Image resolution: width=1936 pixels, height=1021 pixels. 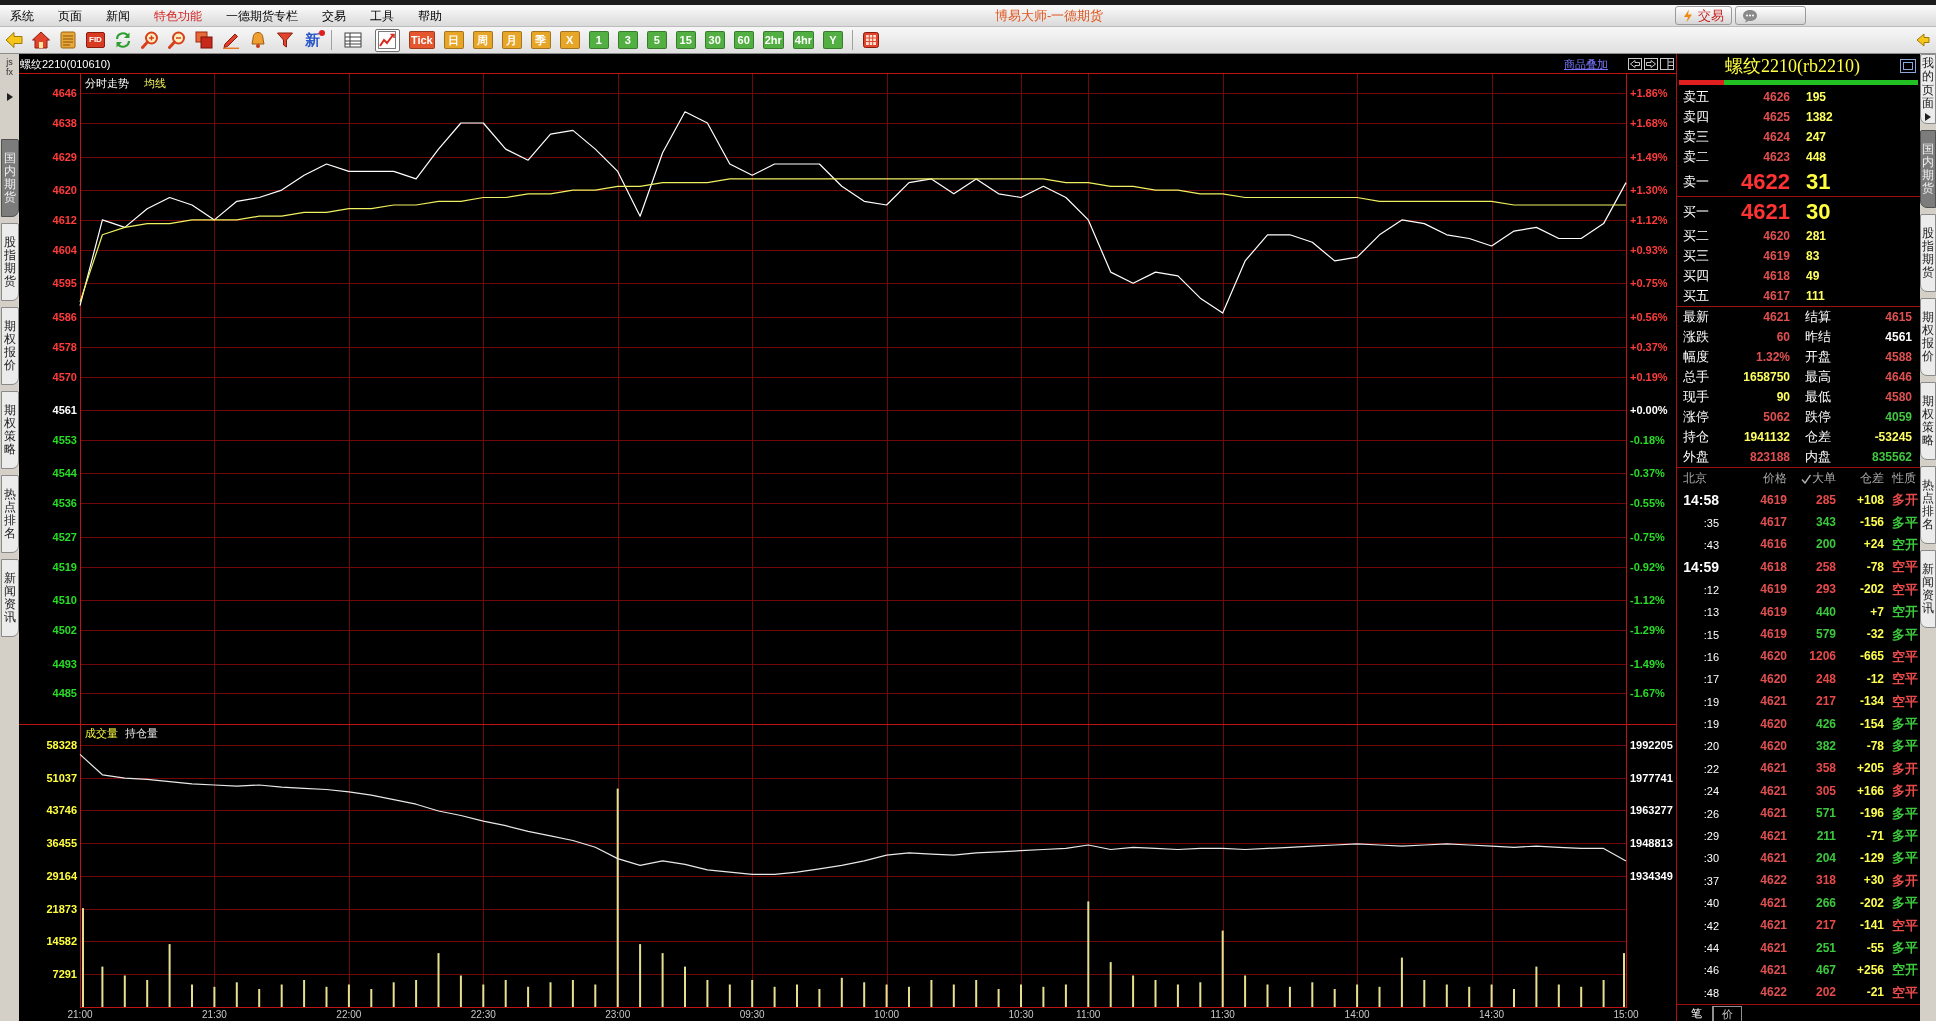 What do you see at coordinates (1649, 410) in the screenshot?
I see `axis-label: +0.00%` at bounding box center [1649, 410].